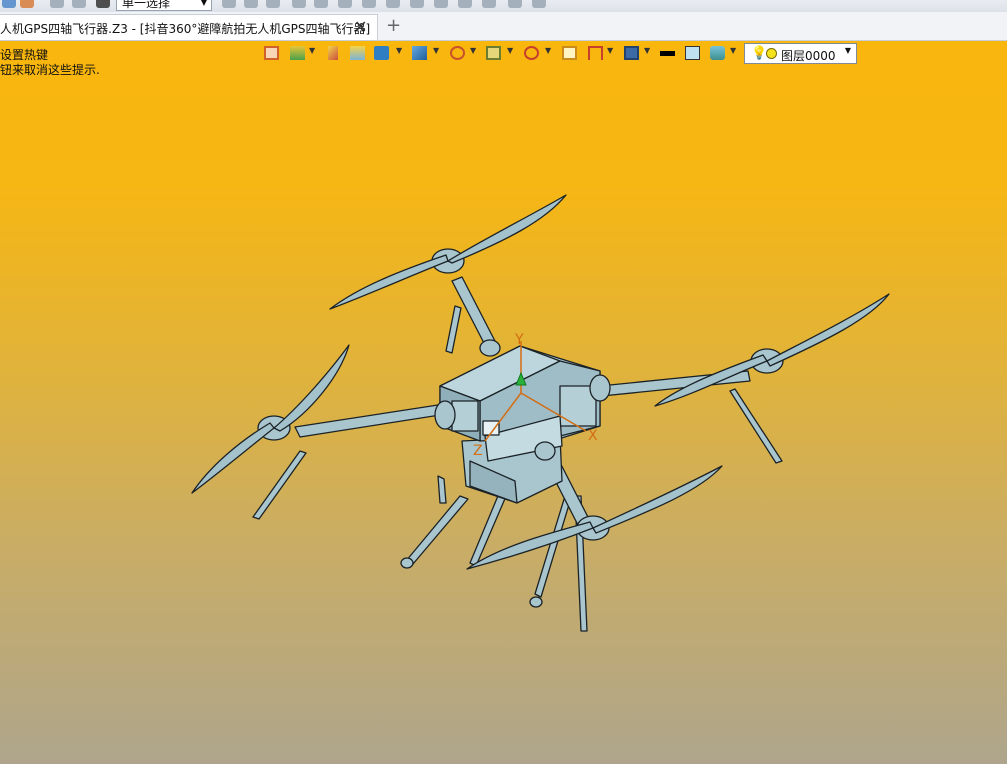  I want to click on line-icon, so click(321, 4).